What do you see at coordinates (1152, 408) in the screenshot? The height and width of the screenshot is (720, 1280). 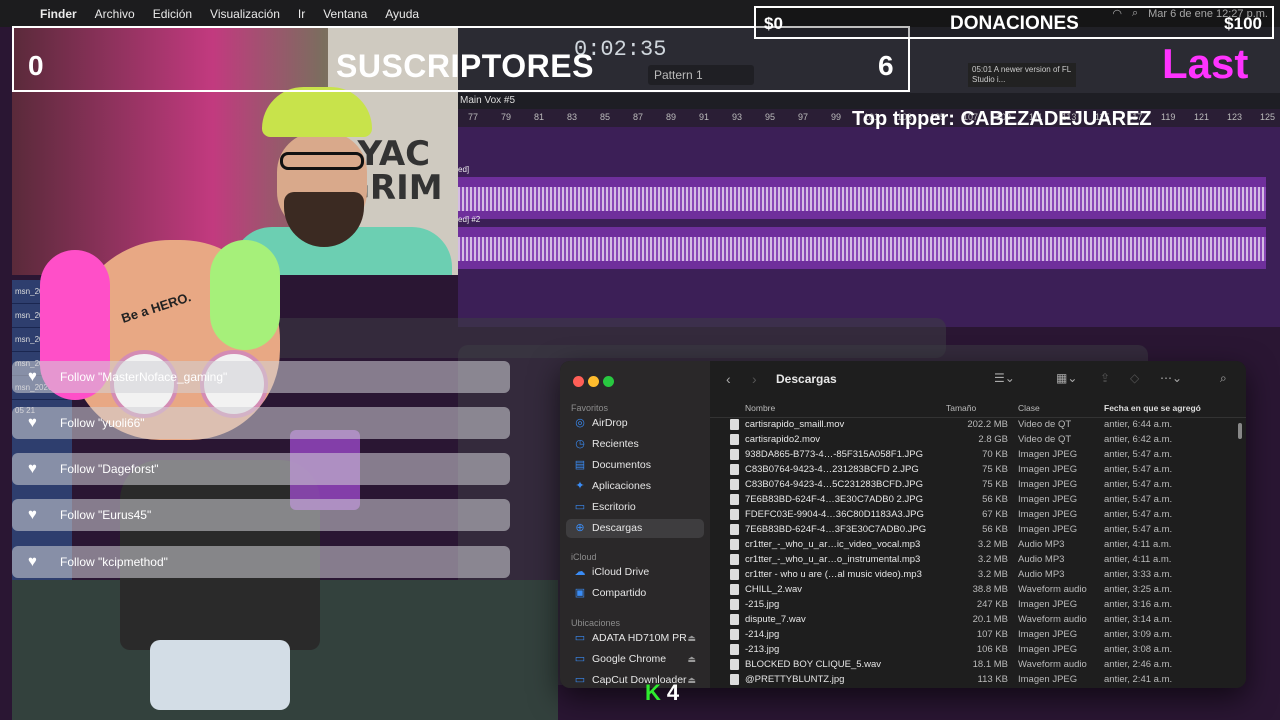 I see `col-date: Fecha en que se agregó` at bounding box center [1152, 408].